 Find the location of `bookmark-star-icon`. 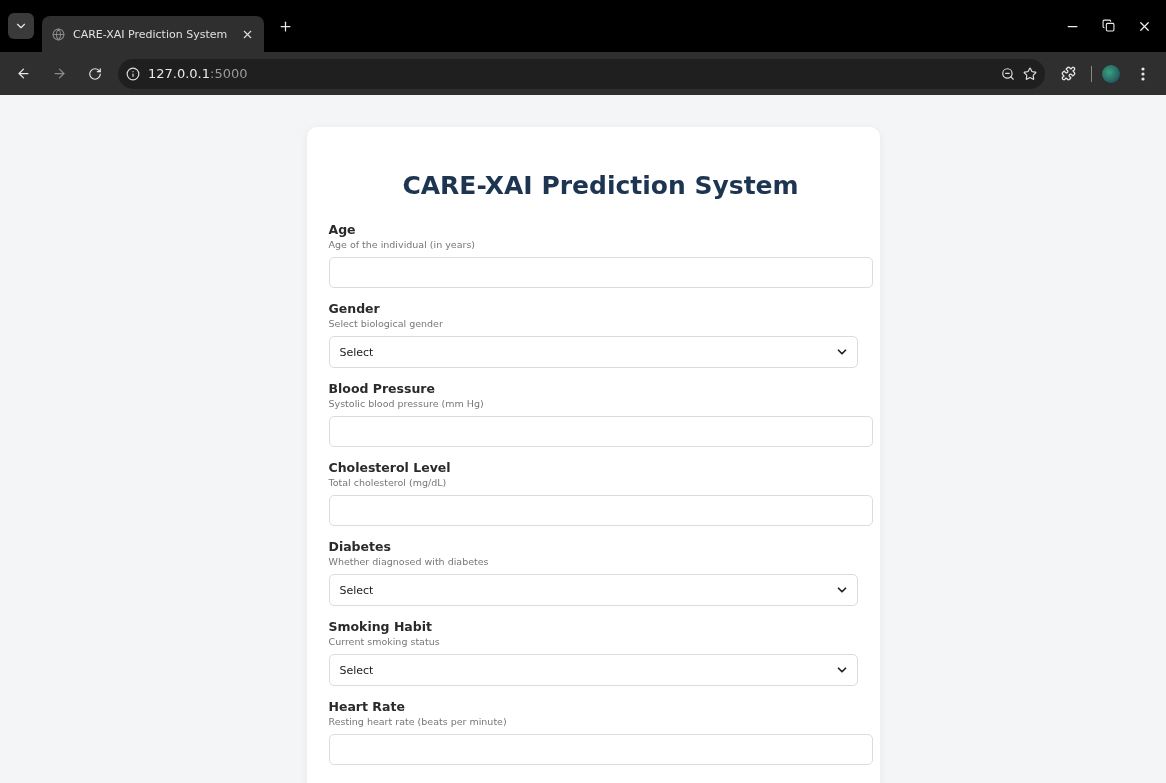

bookmark-star-icon is located at coordinates (1030, 73).